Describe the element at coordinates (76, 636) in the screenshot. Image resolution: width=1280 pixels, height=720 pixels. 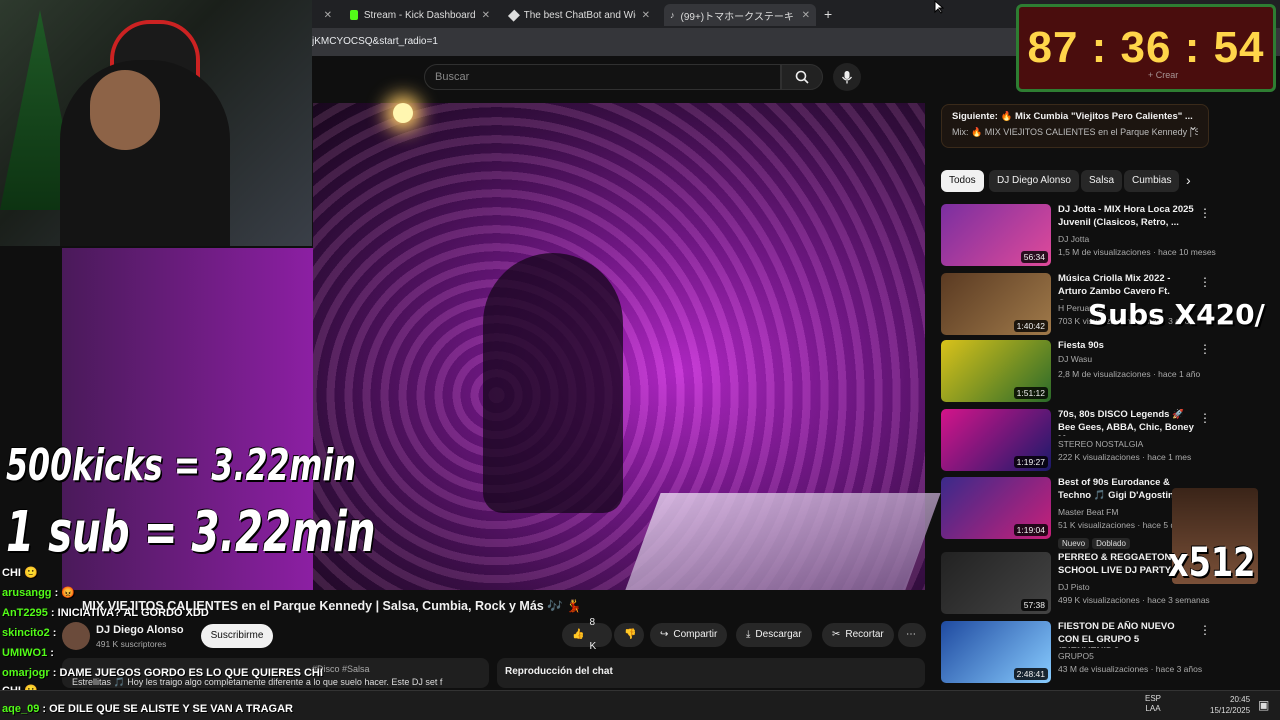
I see `avatar` at that location.